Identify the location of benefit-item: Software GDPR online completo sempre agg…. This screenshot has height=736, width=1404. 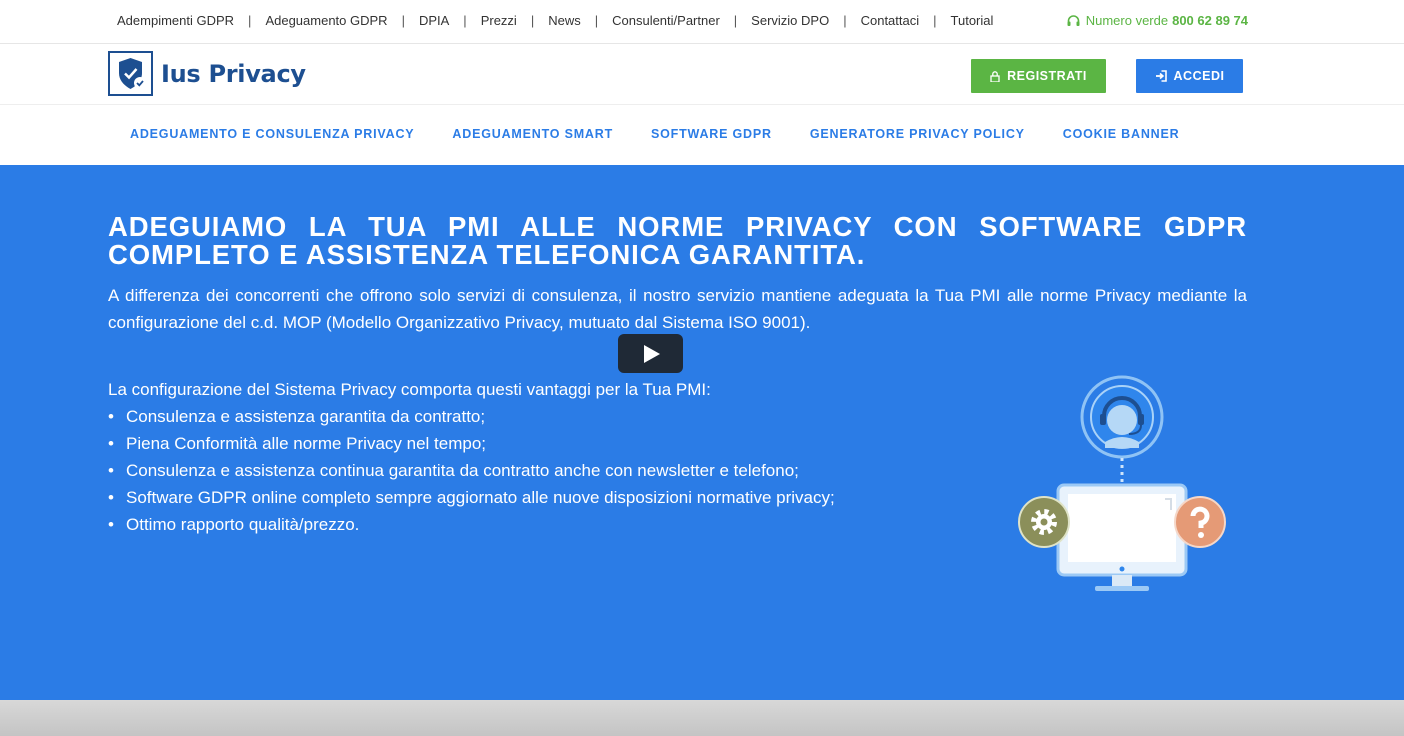
(471, 497).